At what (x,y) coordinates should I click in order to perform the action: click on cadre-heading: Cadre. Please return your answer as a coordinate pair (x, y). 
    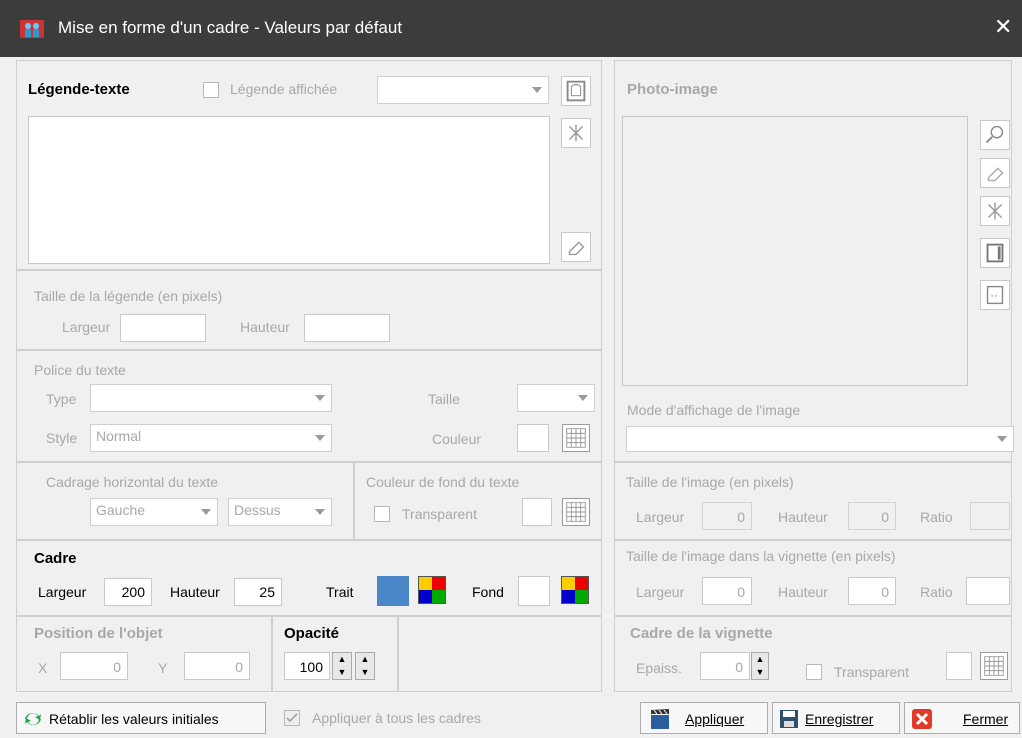
    Looking at the image, I should click on (55, 558).